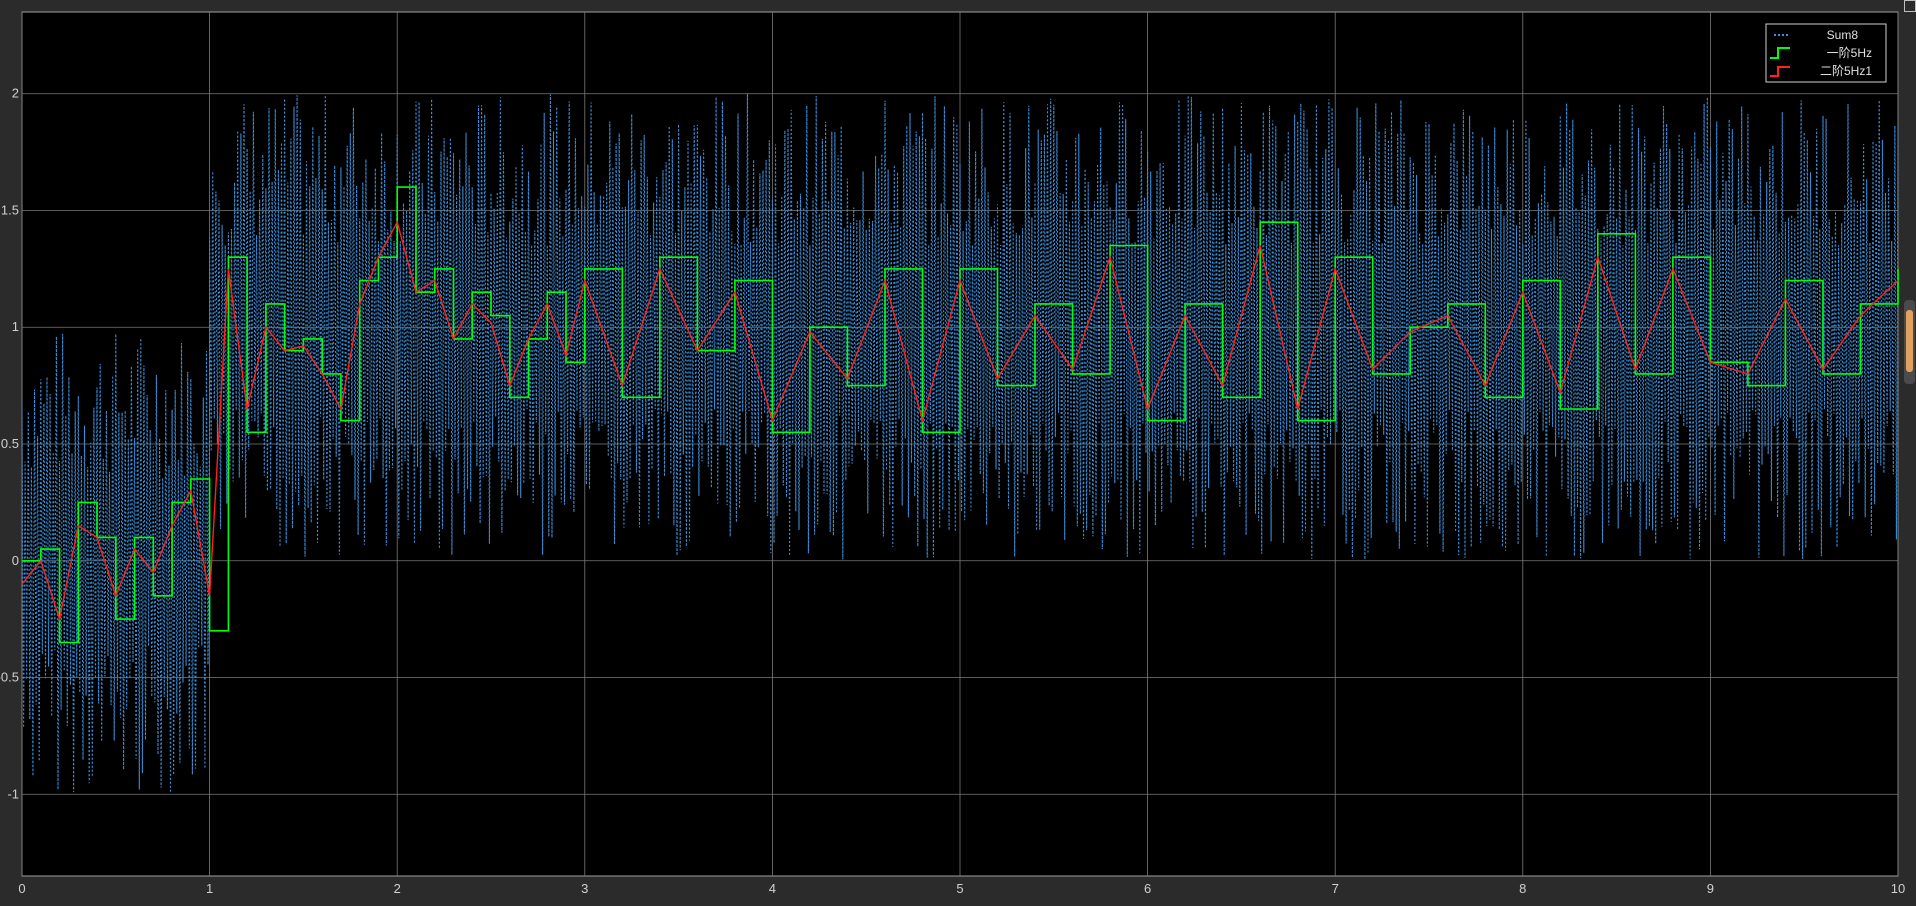  Describe the element at coordinates (1909, 341) in the screenshot. I see `scroll-handle` at that location.